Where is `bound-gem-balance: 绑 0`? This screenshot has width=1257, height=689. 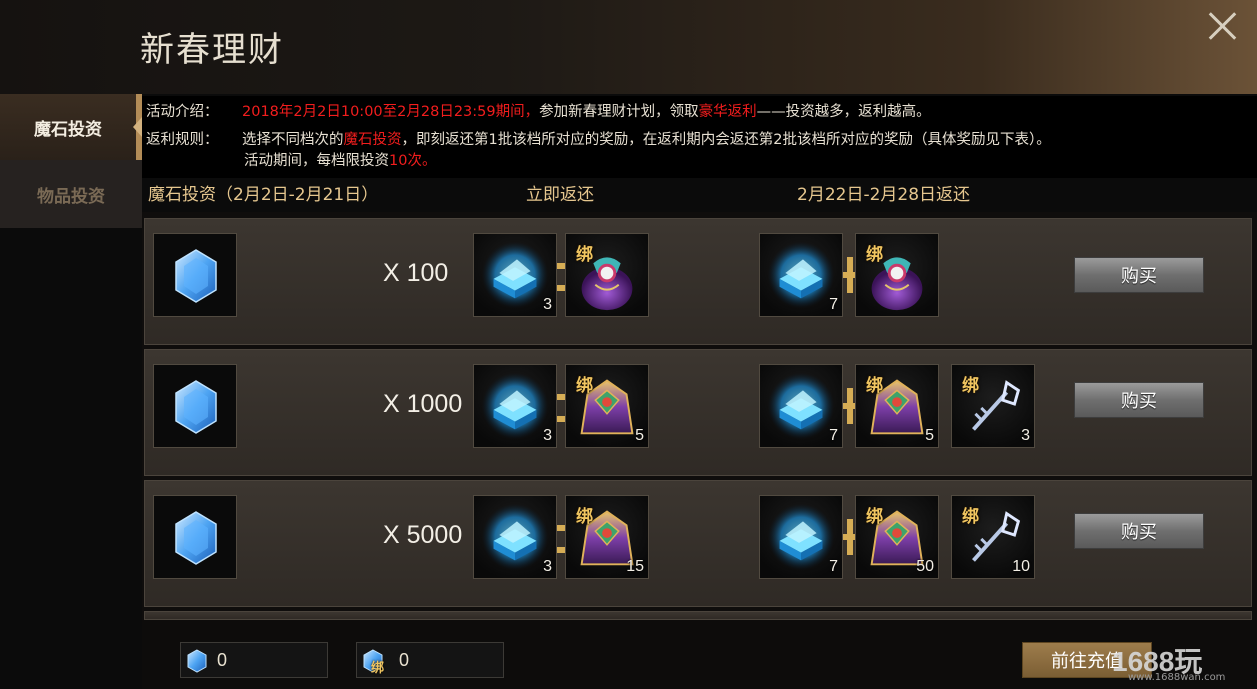 bound-gem-balance: 绑 0 is located at coordinates (430, 660).